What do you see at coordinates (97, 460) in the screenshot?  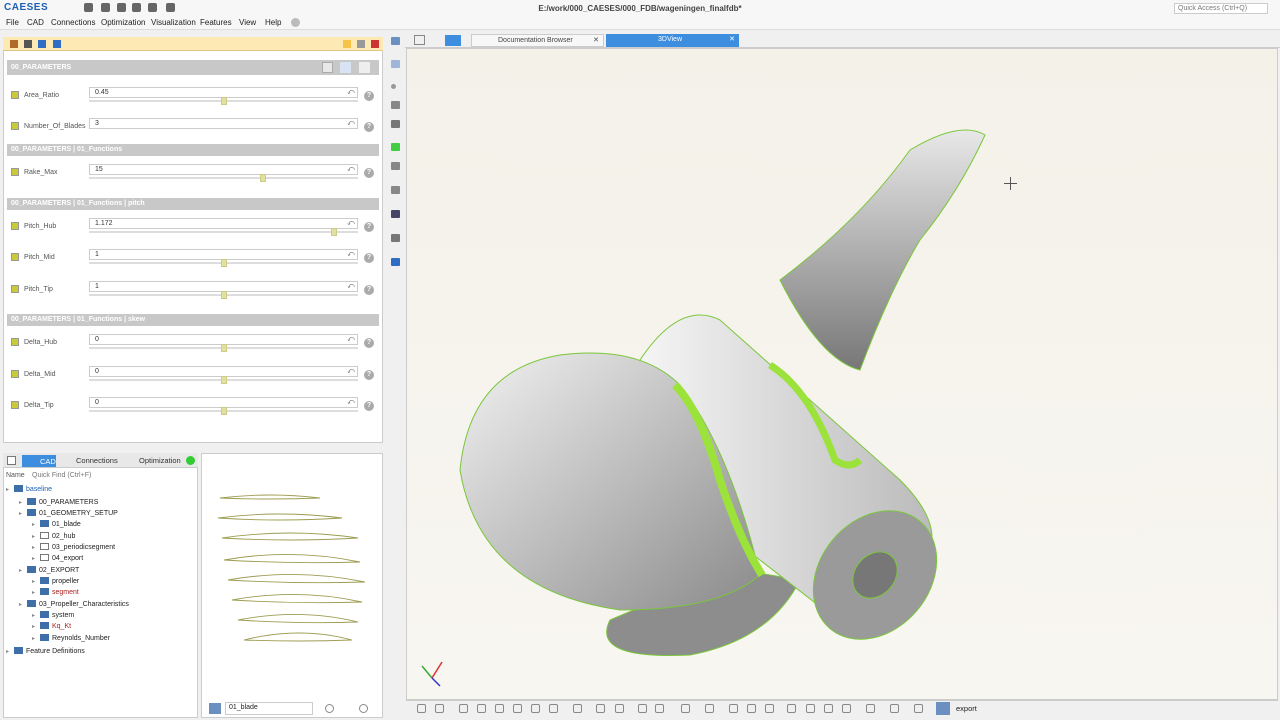 I see `tab-connections: Connections` at bounding box center [97, 460].